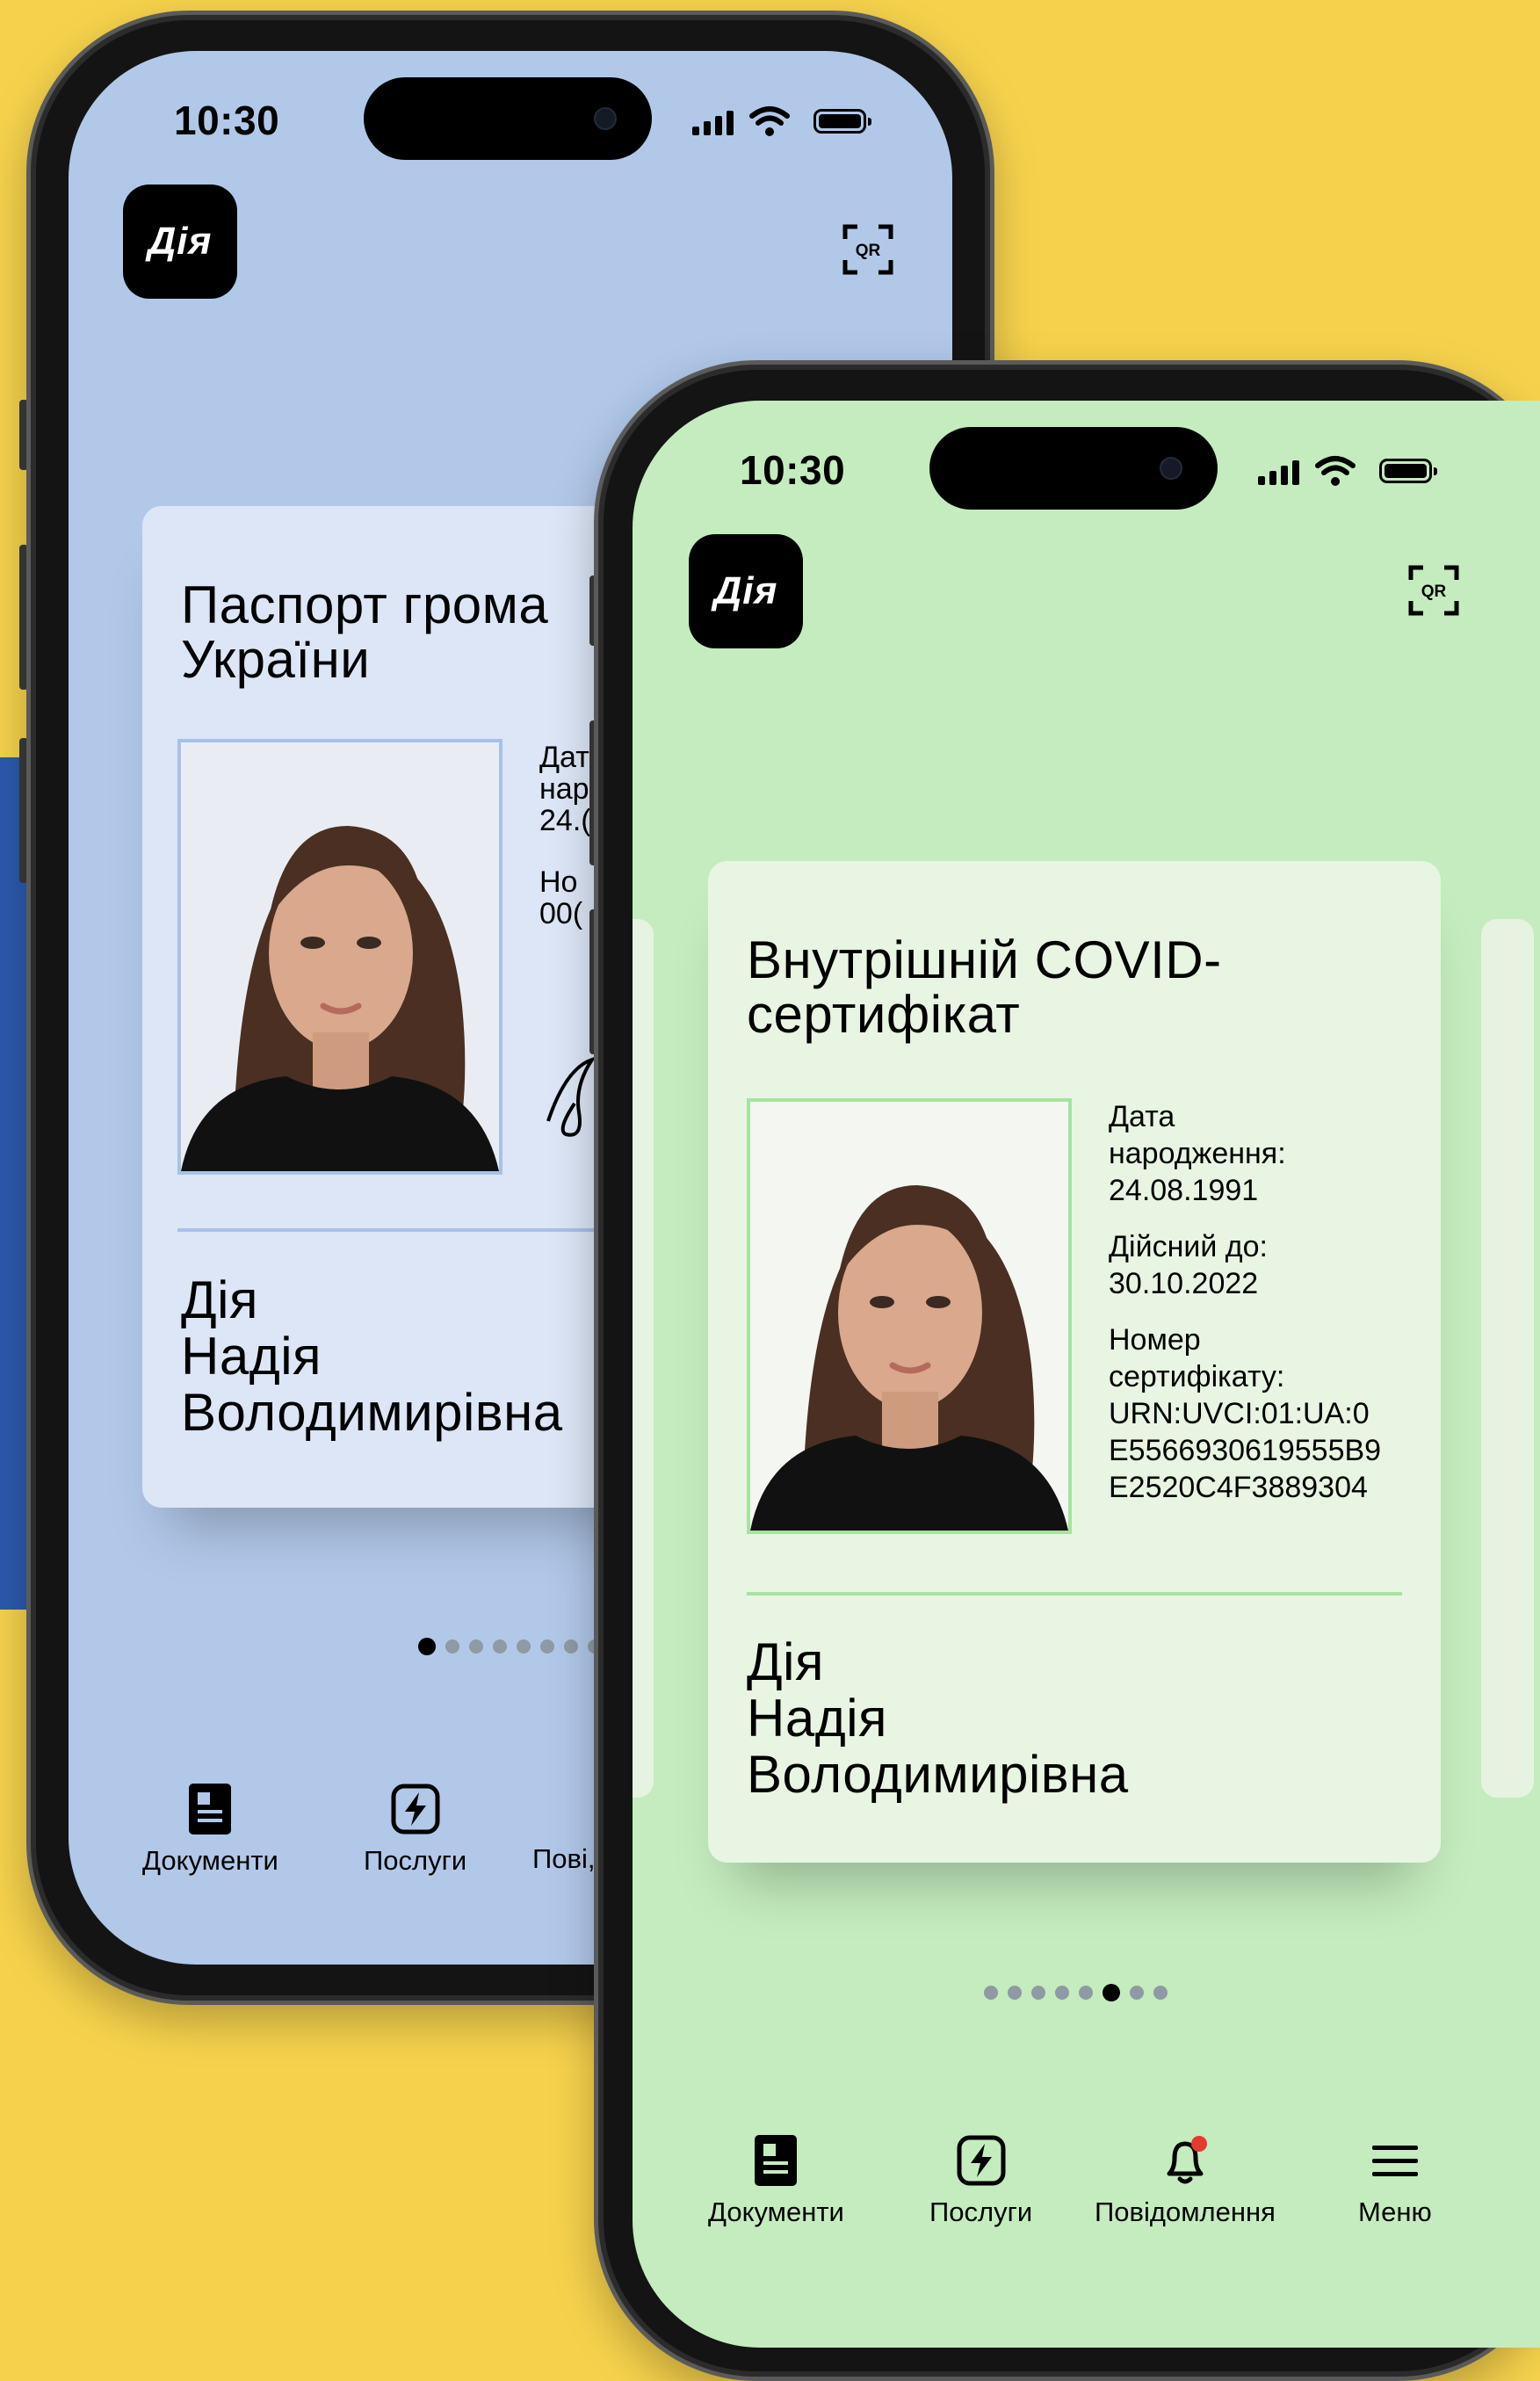 This screenshot has width=1540, height=2381. I want to click on phone1-card-title: Паспорт грома України, so click(365, 632).